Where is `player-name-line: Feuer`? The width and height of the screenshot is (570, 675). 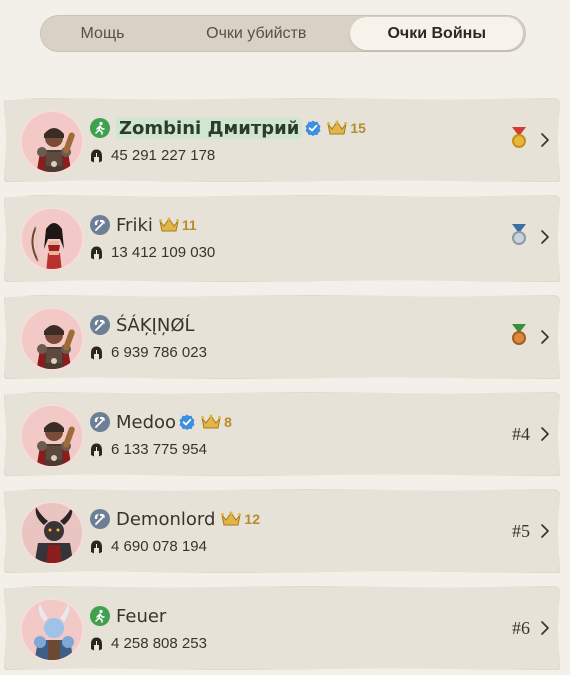
player-name-line: Feuer is located at coordinates (128, 616).